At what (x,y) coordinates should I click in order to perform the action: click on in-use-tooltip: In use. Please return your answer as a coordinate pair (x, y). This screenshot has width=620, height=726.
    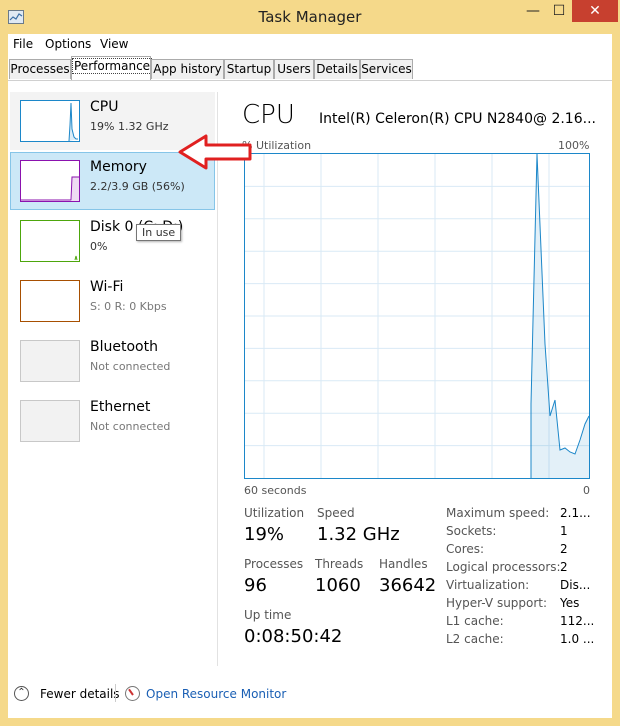
    Looking at the image, I should click on (159, 232).